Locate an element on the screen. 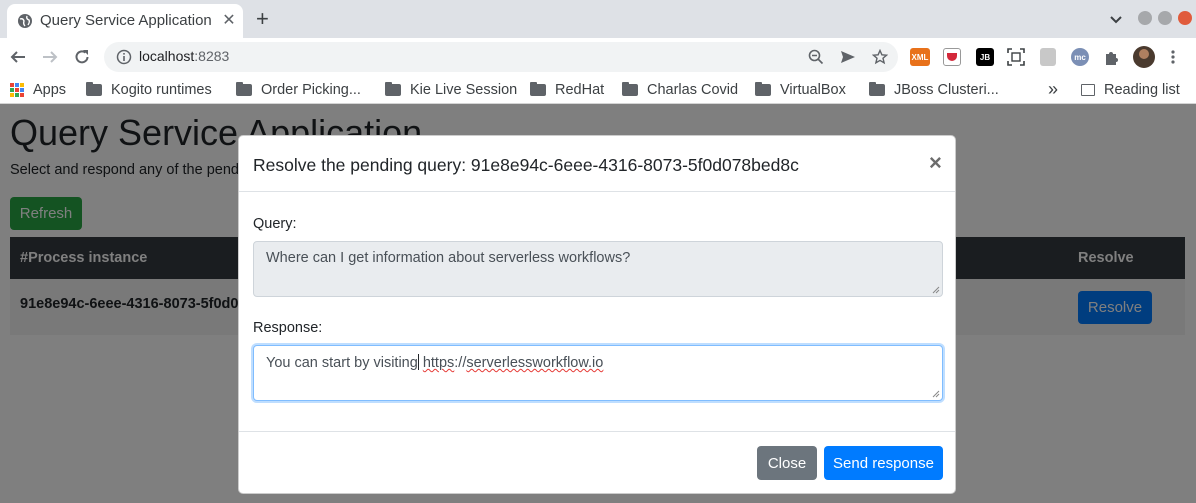  star-icon is located at coordinates (880, 57).